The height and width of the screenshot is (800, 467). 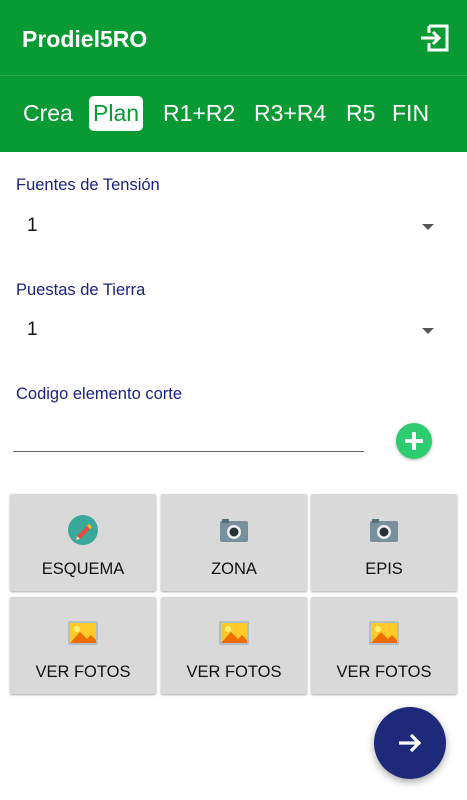 I want to click on app-title: Prodiel5RO, so click(x=85, y=39).